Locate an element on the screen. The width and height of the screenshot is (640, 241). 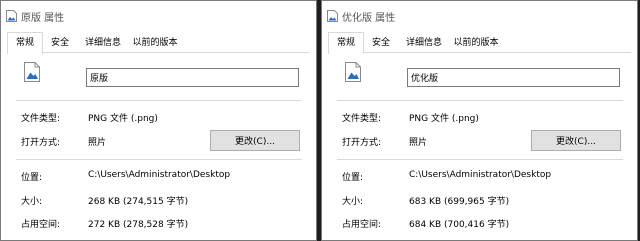
size-on-disk-value: 684 KB (700,416 字节) is located at coordinates (459, 225).